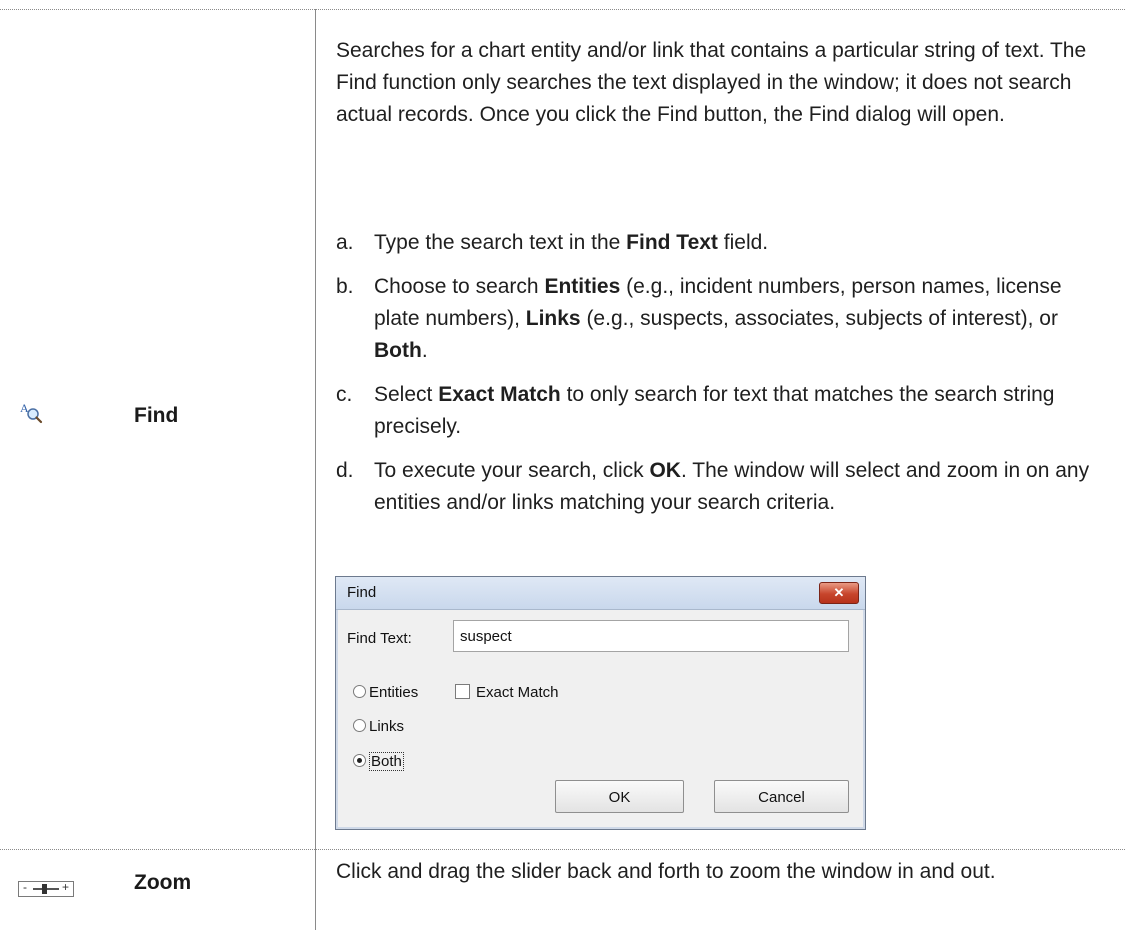  Describe the element at coordinates (562, 849) in the screenshot. I see `row-separator-rule` at that location.